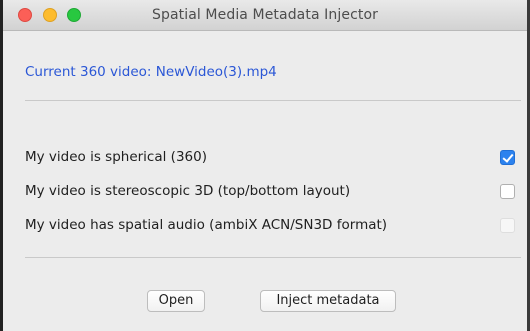  I want to click on current-video-label: Current 360 video: NewVideo(3).mp4, so click(151, 72).